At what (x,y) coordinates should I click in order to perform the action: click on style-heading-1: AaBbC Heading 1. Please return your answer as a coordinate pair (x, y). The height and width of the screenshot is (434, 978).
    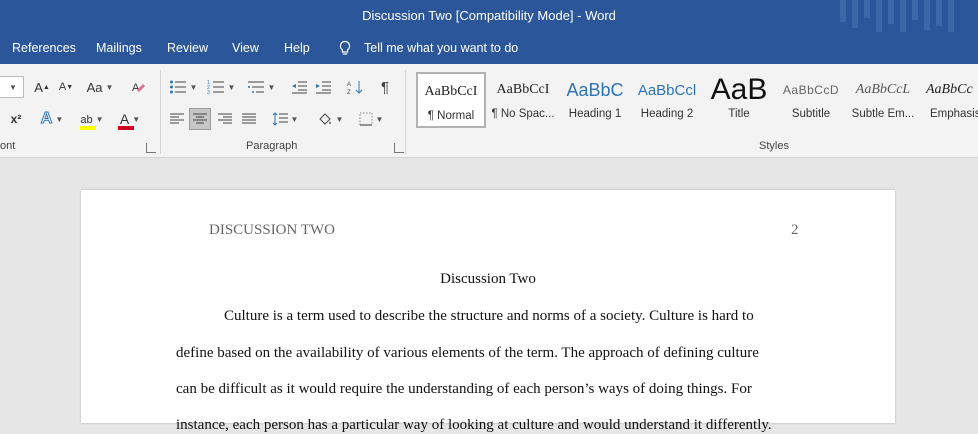
    Looking at the image, I should click on (595, 100).